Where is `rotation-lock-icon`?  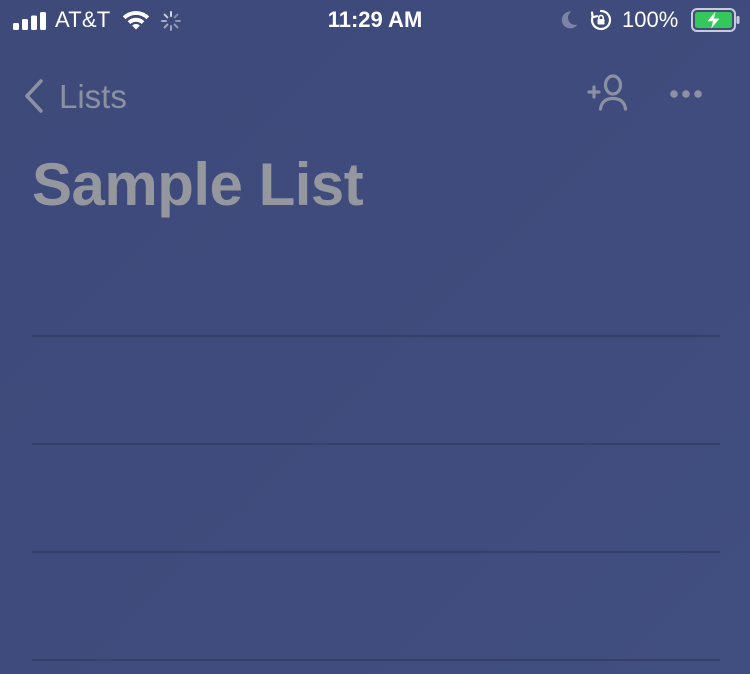 rotation-lock-icon is located at coordinates (601, 20).